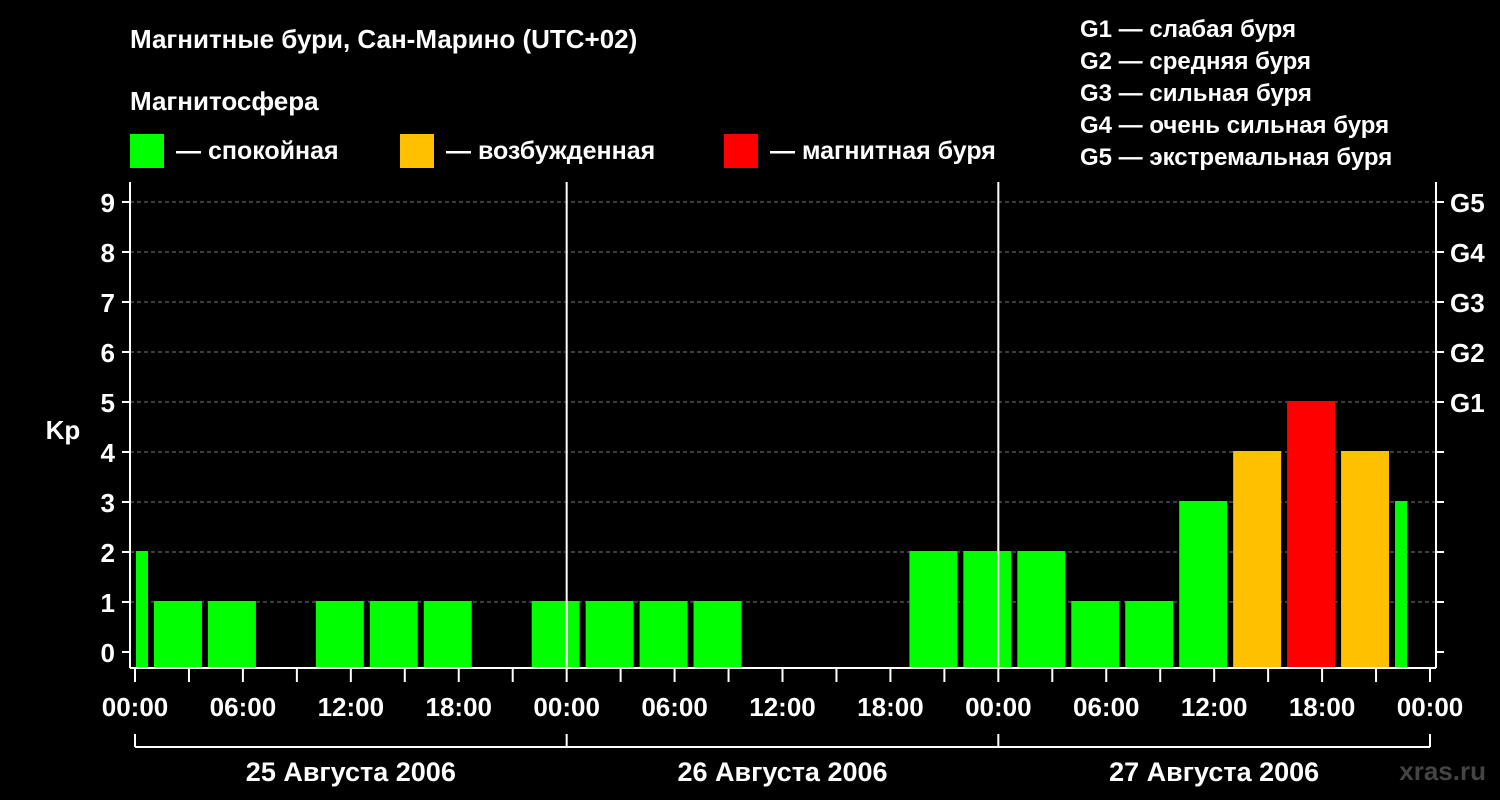  What do you see at coordinates (1467, 203) in the screenshot?
I see `g-level-label: G5` at bounding box center [1467, 203].